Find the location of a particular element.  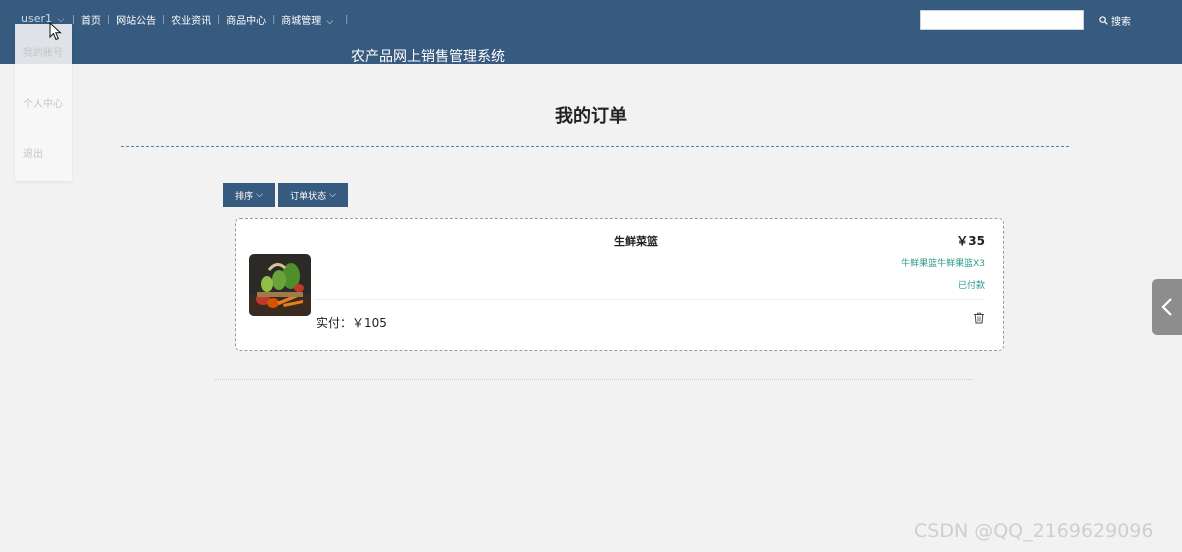

trash-icon is located at coordinates (979, 318).